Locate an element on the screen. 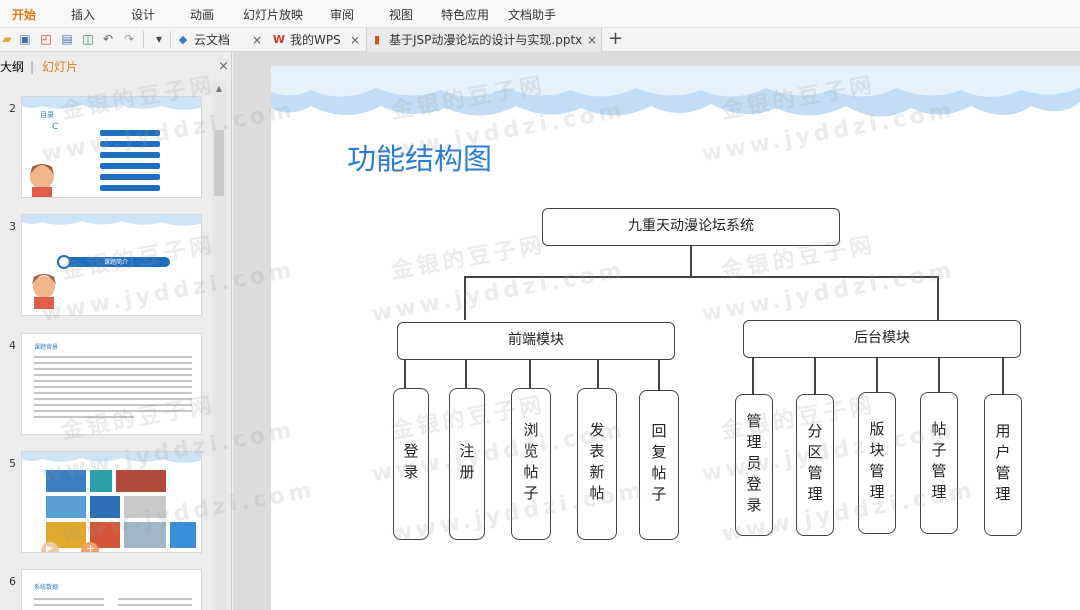  leaf-label: 版块管理 is located at coordinates (876, 463).